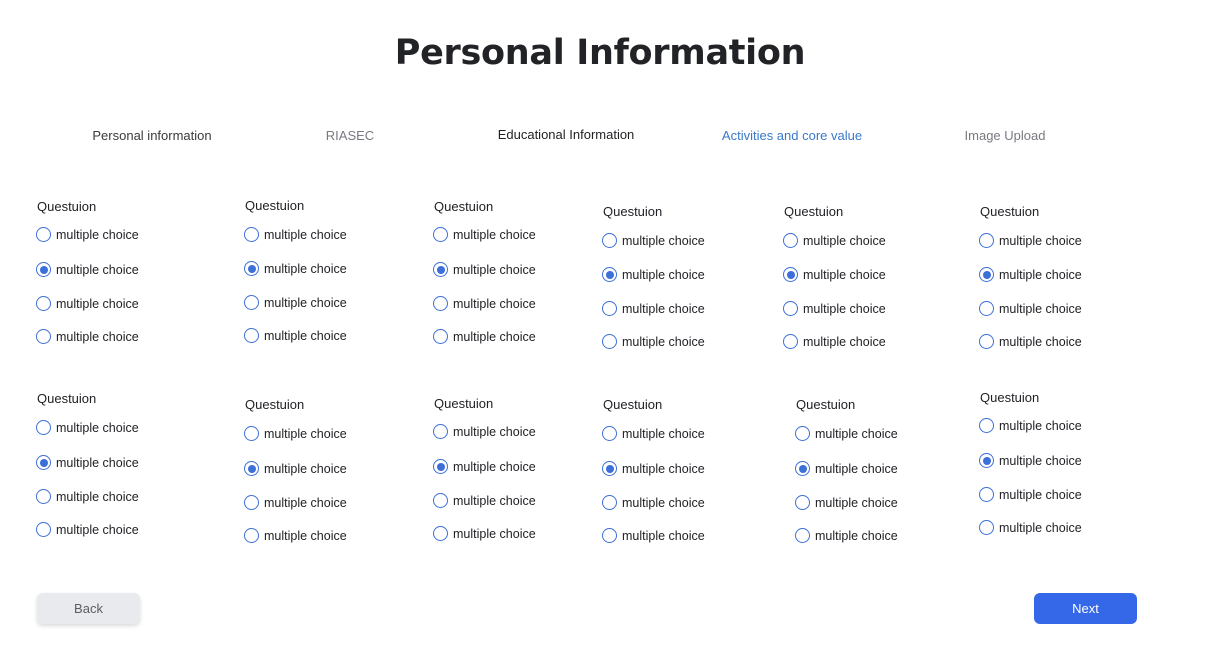 The width and height of the screenshot is (1212, 670). I want to click on step-image-upload: Image Upload, so click(1005, 135).